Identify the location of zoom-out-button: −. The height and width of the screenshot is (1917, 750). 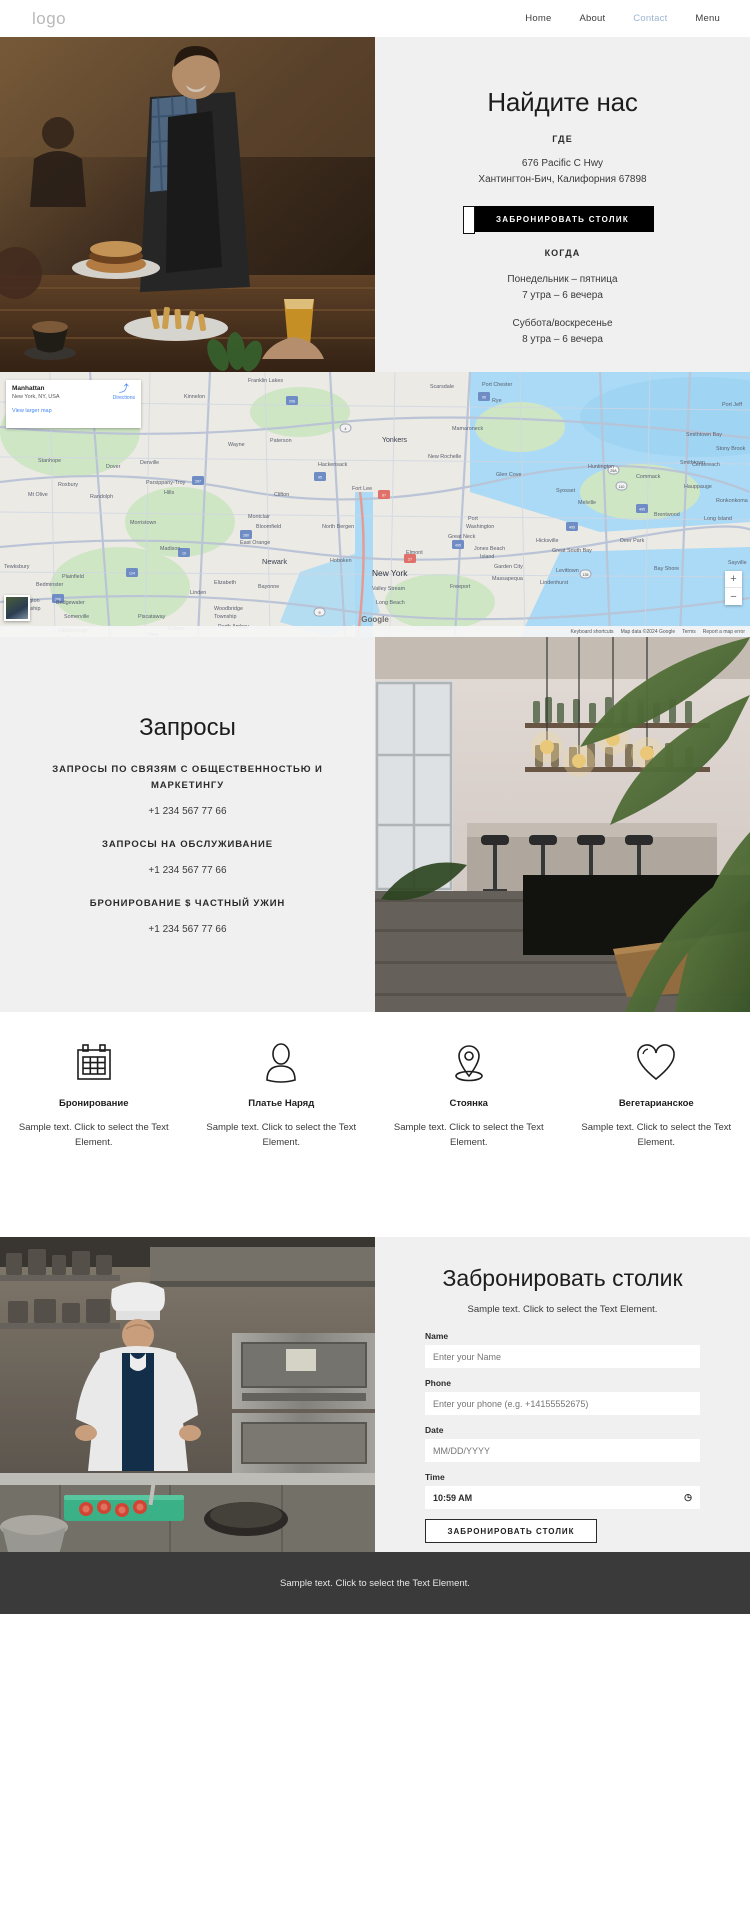
(733, 596).